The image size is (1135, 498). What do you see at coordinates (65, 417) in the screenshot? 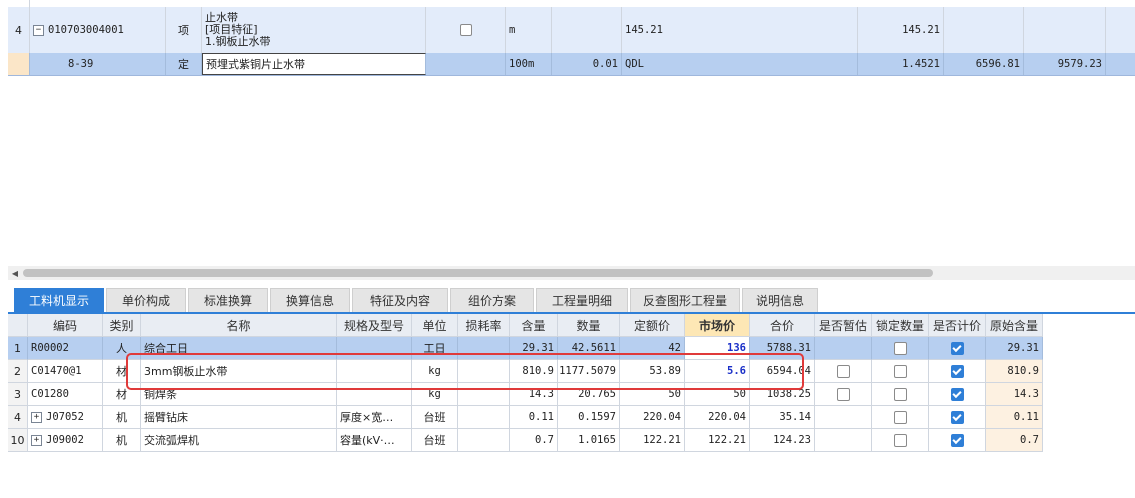
I see `row-code-cell: + J07052` at bounding box center [65, 417].